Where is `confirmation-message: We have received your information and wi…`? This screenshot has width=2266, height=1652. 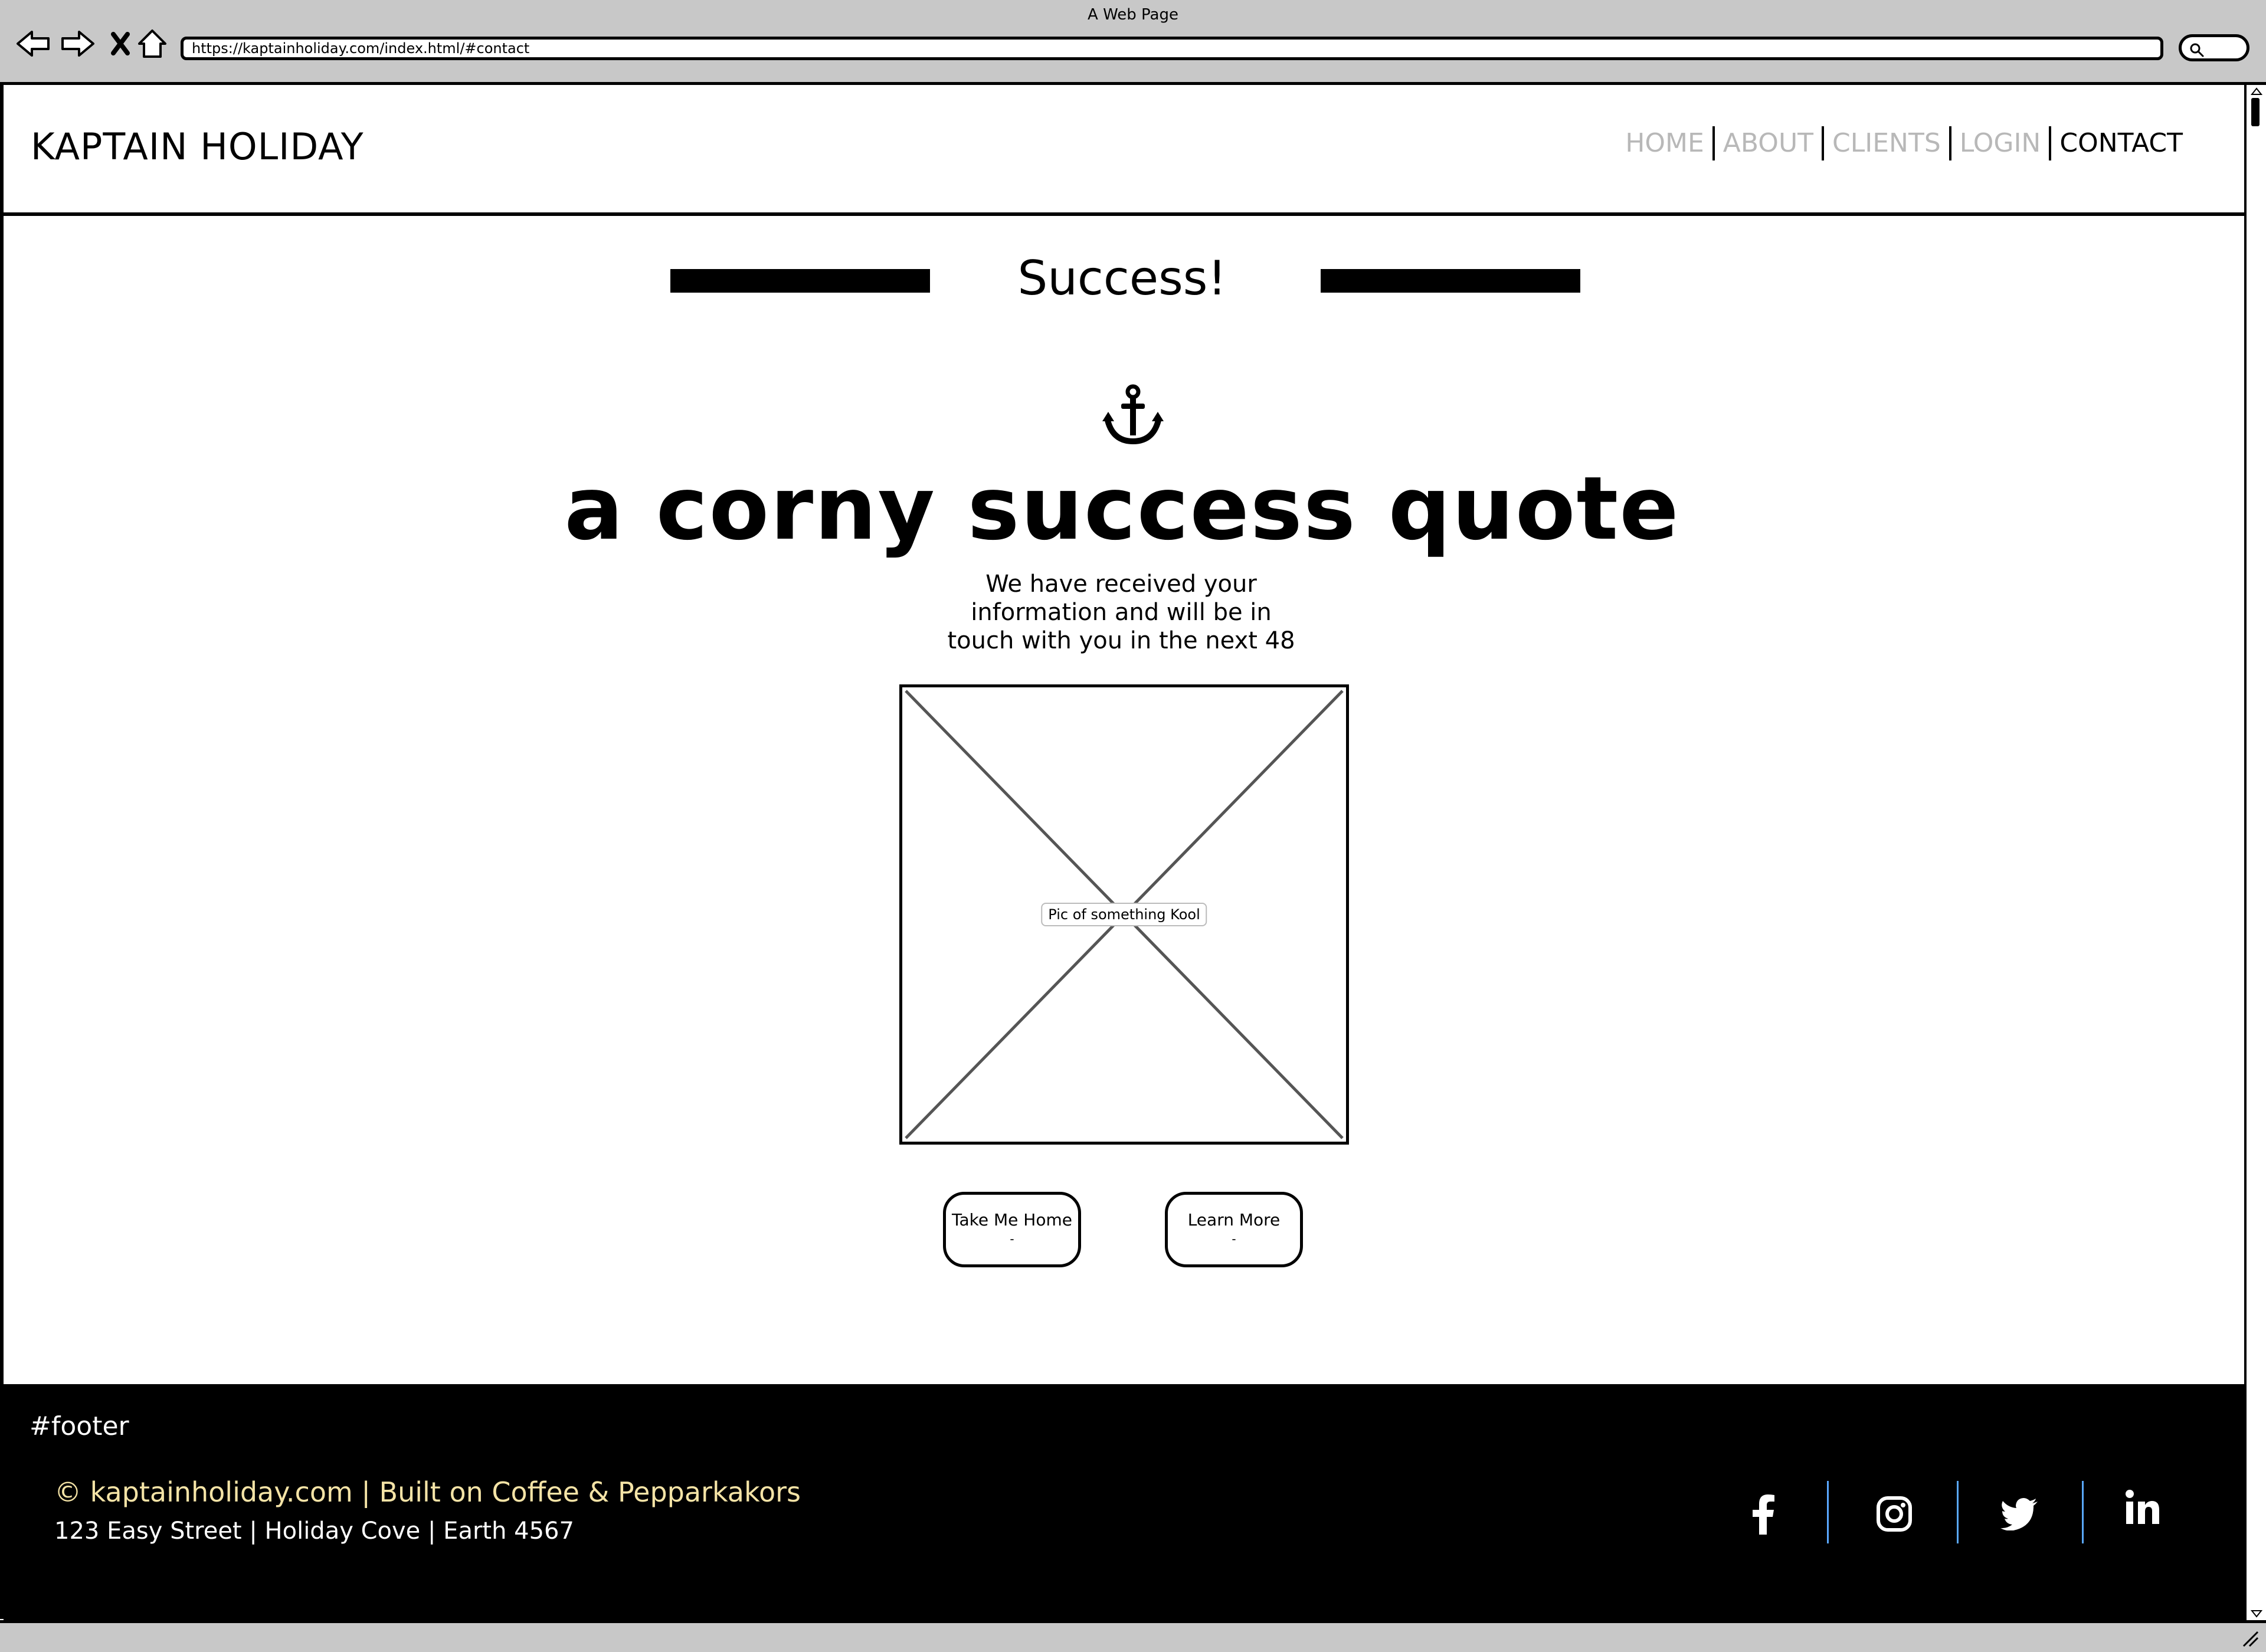
confirmation-message: We have received your information and wi… is located at coordinates (1121, 612).